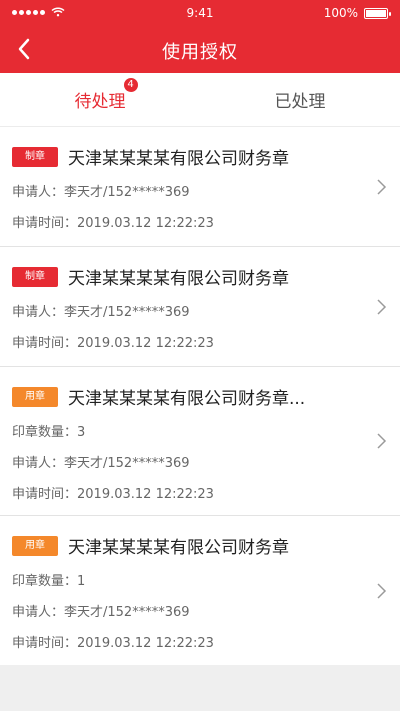 The image size is (400, 711). I want to click on status-bar: 9:41 100%, so click(200, 13).